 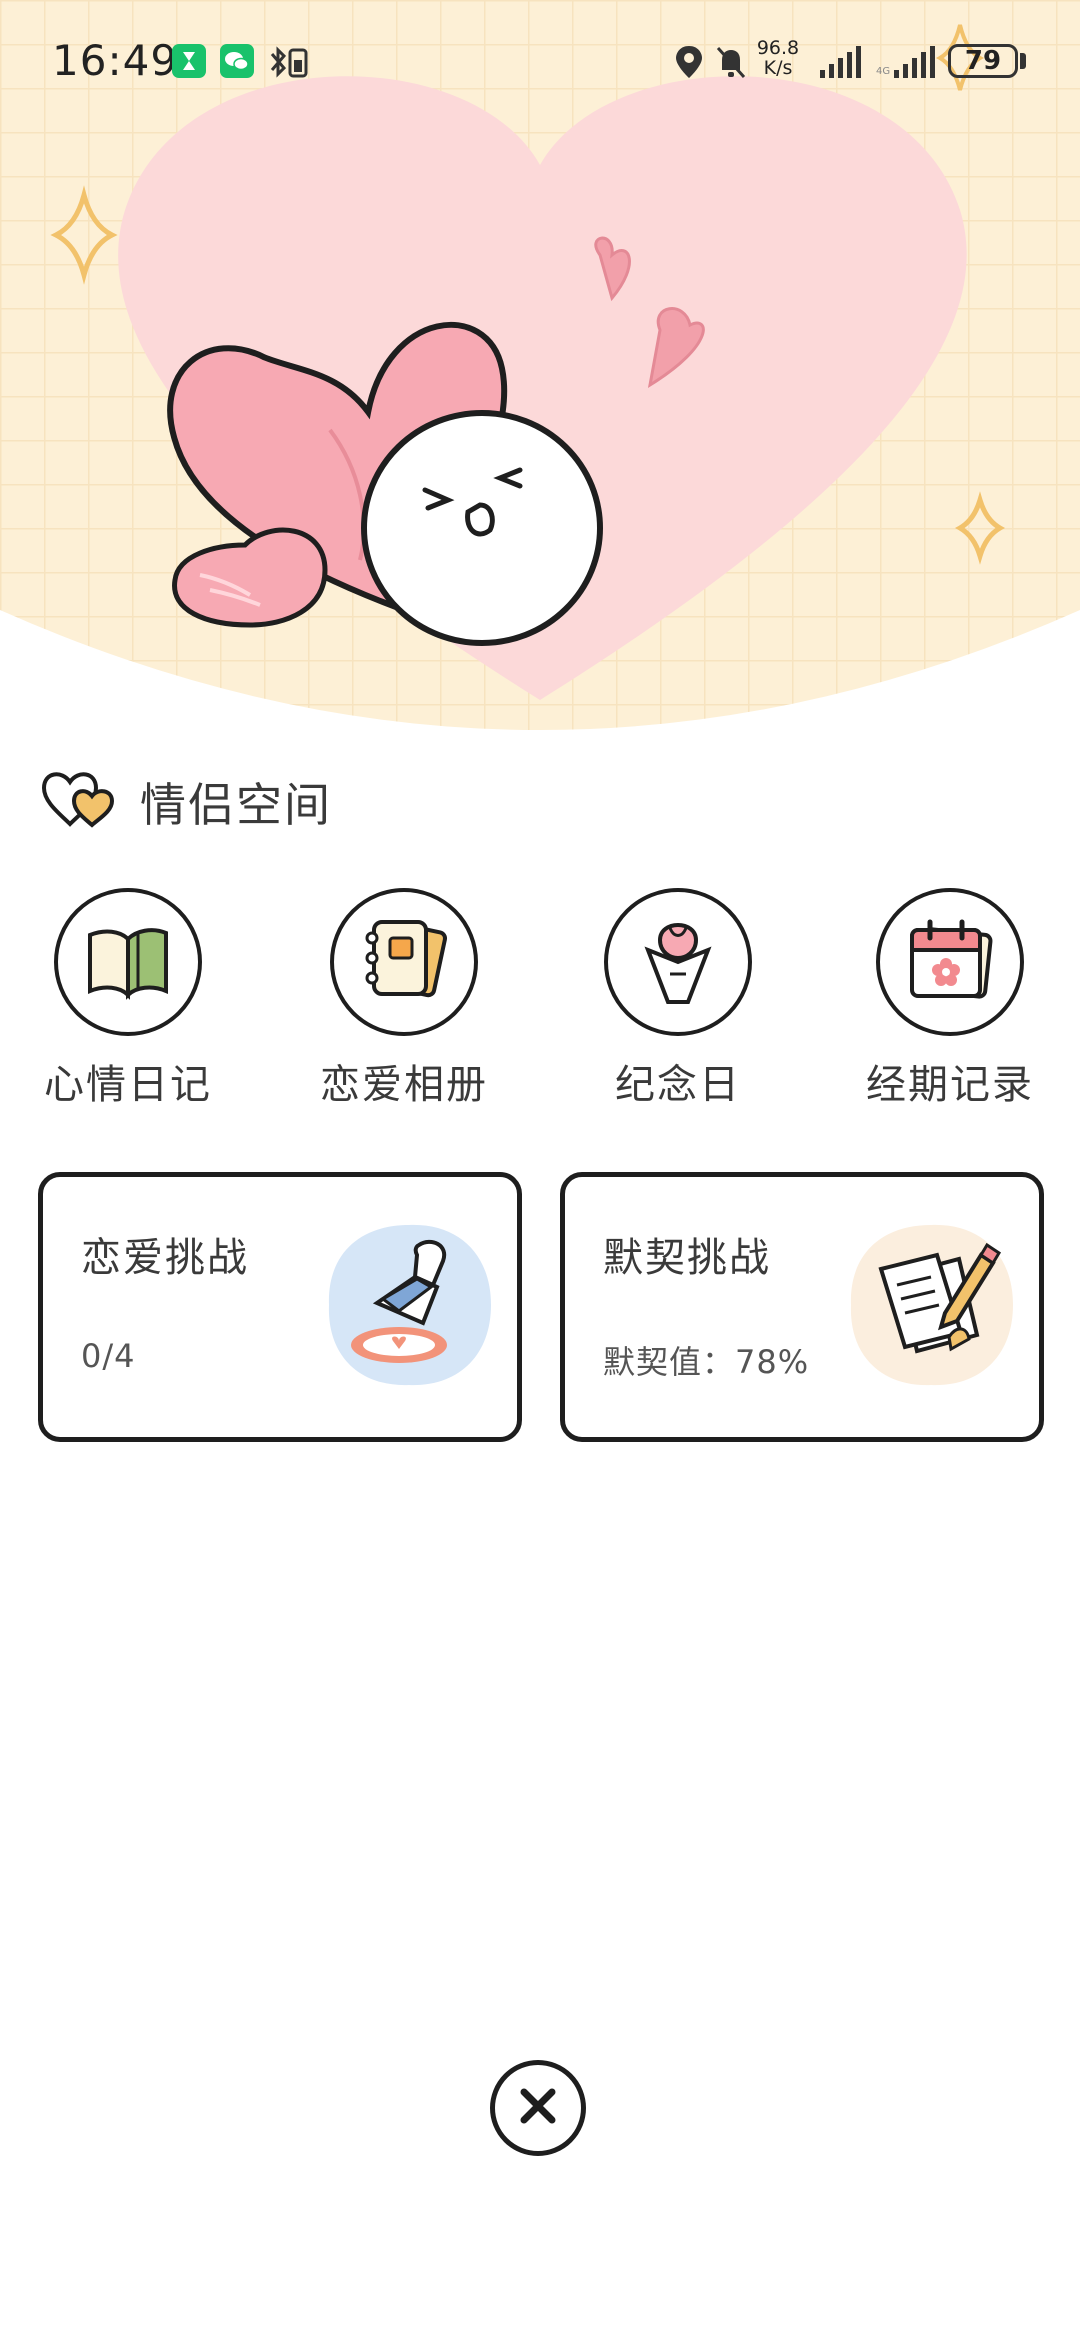 I want to click on hourglass-app-icon, so click(x=189, y=62).